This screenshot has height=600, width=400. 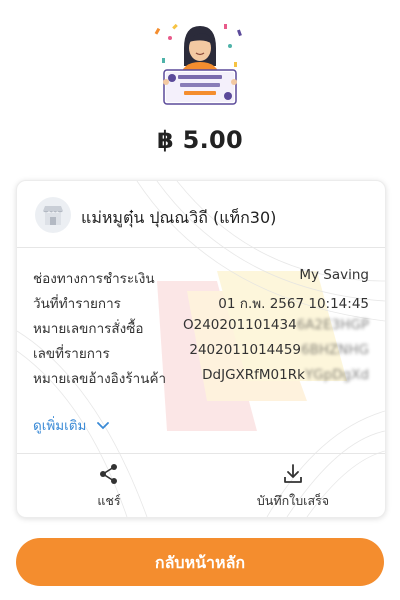 I want to click on masked-value: 6A2E3HGP, so click(x=332, y=325).